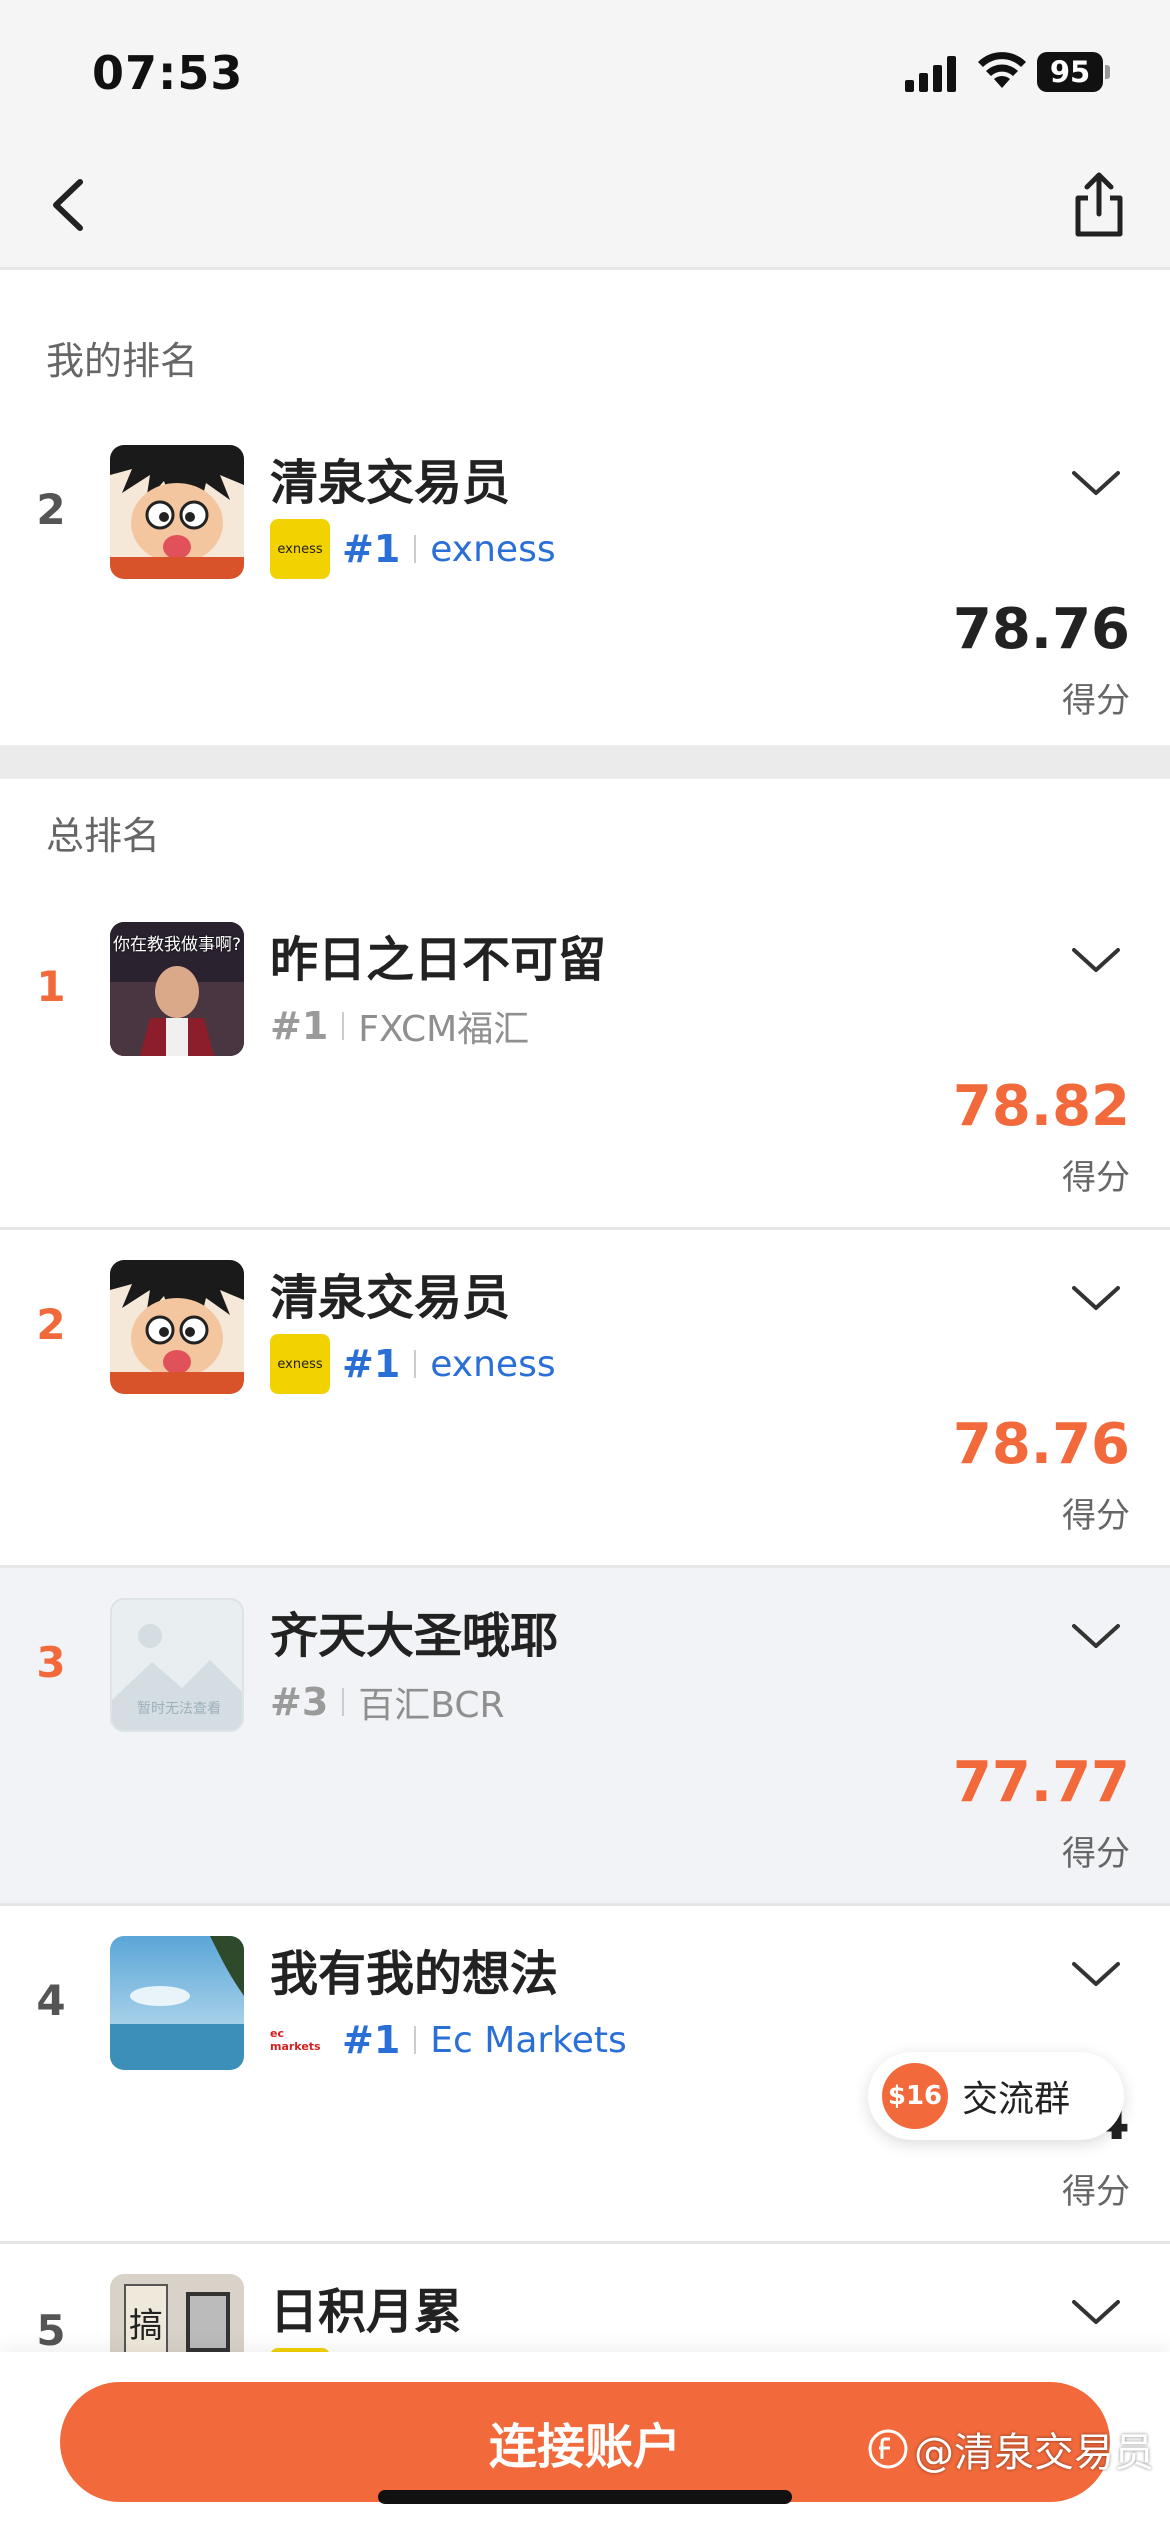 This screenshot has width=1170, height=2532. I want to click on trader-name: 我有我的想法, so click(414, 1974).